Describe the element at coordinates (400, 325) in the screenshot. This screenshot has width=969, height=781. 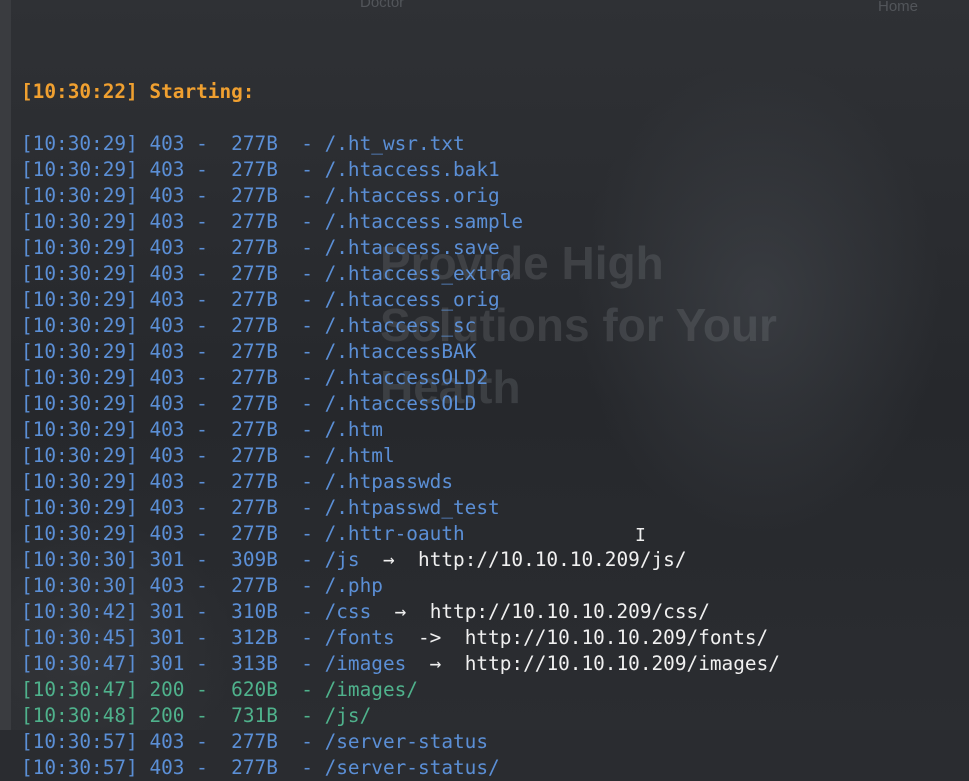
I see `log-path: /.htaccess_sc` at that location.